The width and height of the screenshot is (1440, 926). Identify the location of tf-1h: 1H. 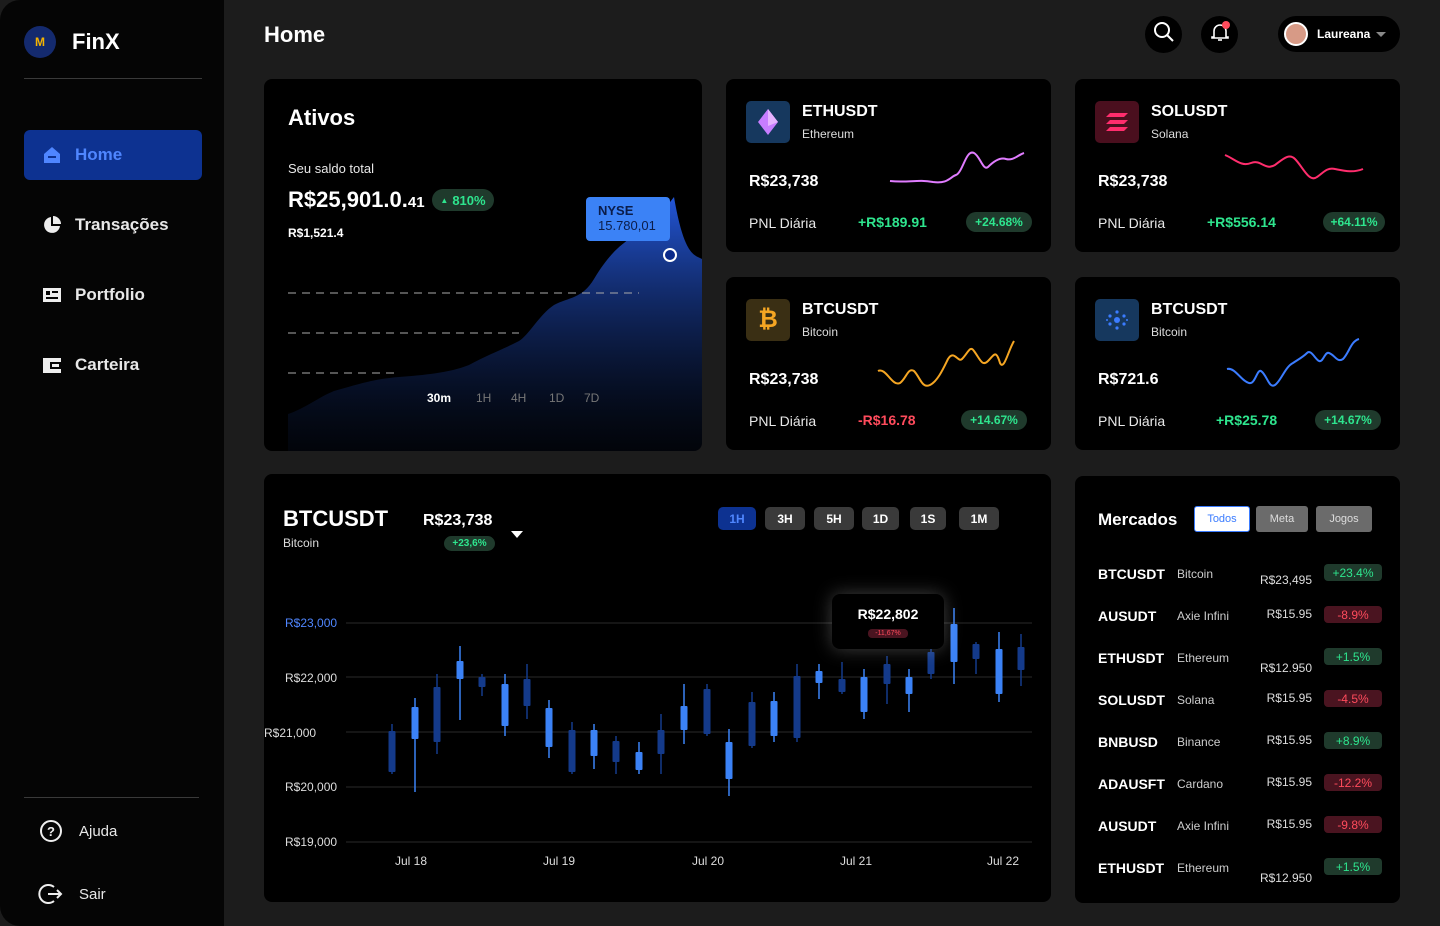
(483, 398).